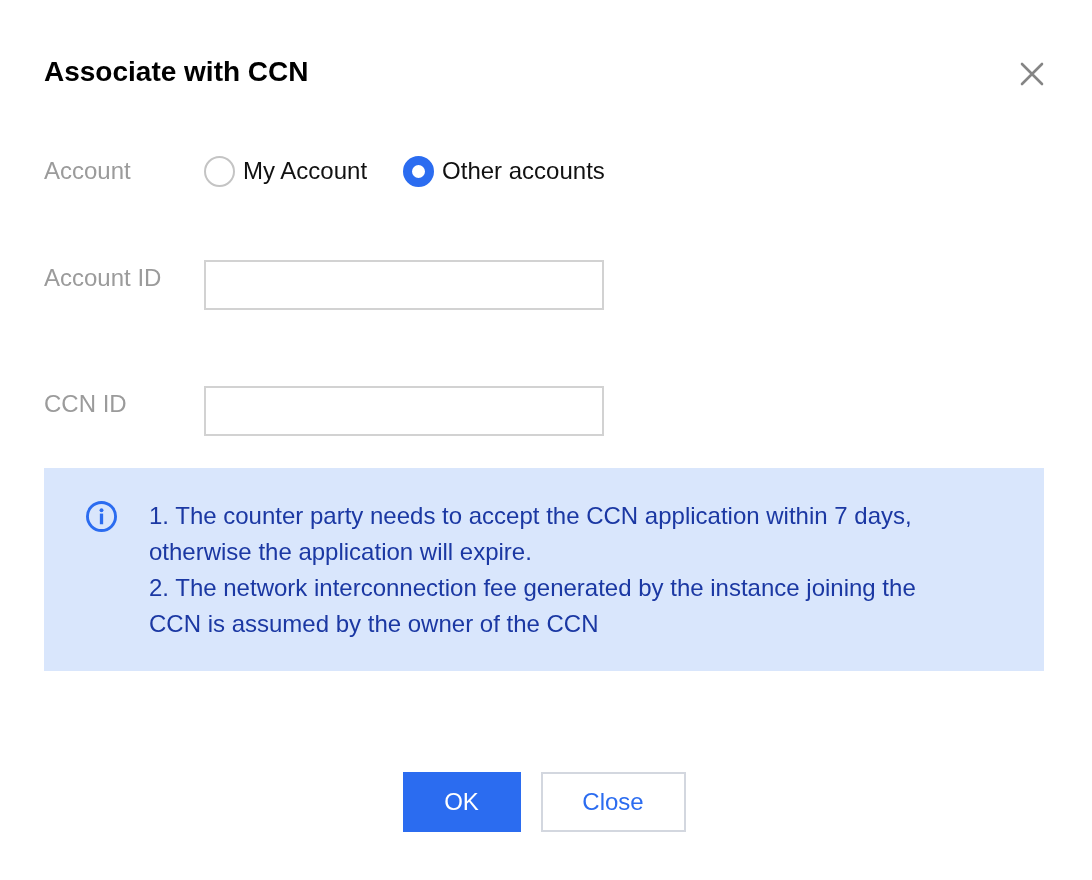 This screenshot has height=880, width=1092. Describe the element at coordinates (533, 606) in the screenshot. I see `notice-text: 2. The network interconnection fee generated by the instance joining the CCN is assumed by the owner of the CCN` at that location.